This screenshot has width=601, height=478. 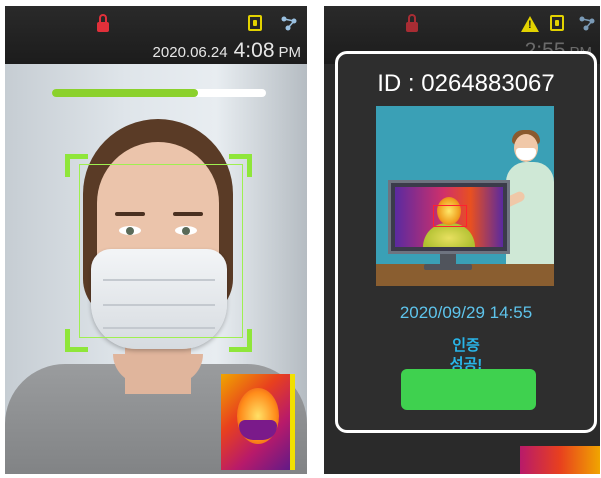 I want to click on face-box-corner-bottom-right, so click(x=240, y=340).